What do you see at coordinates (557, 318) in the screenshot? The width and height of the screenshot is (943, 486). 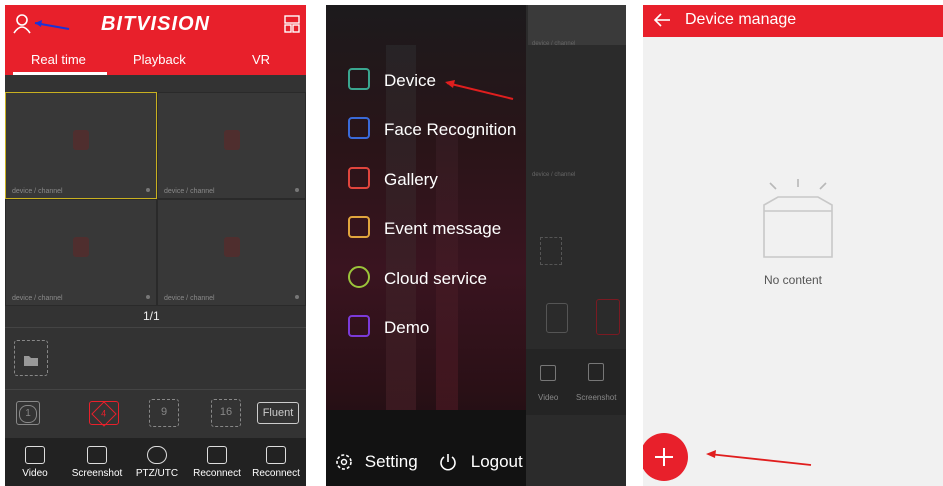 I see `dimmed-layout-button` at bounding box center [557, 318].